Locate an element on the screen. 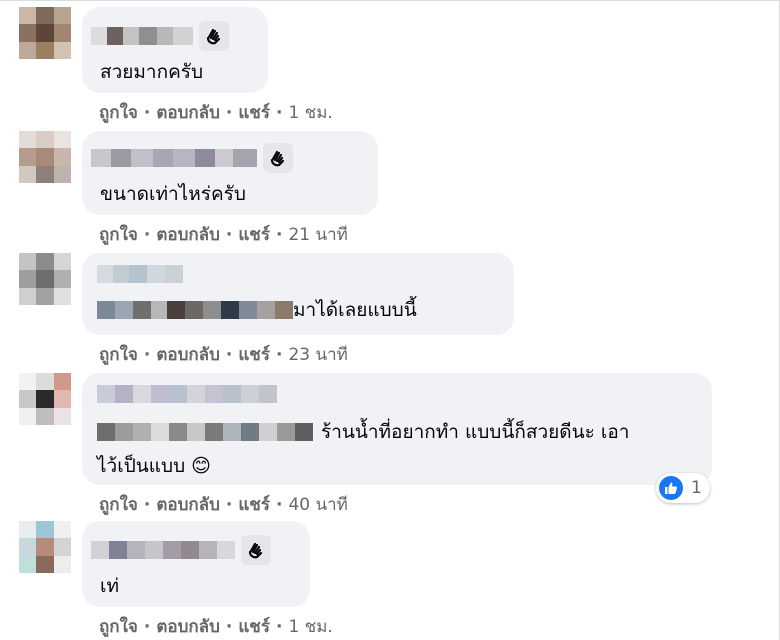  comment-text-row: มาได้เลยแบบนี้ is located at coordinates (257, 310).